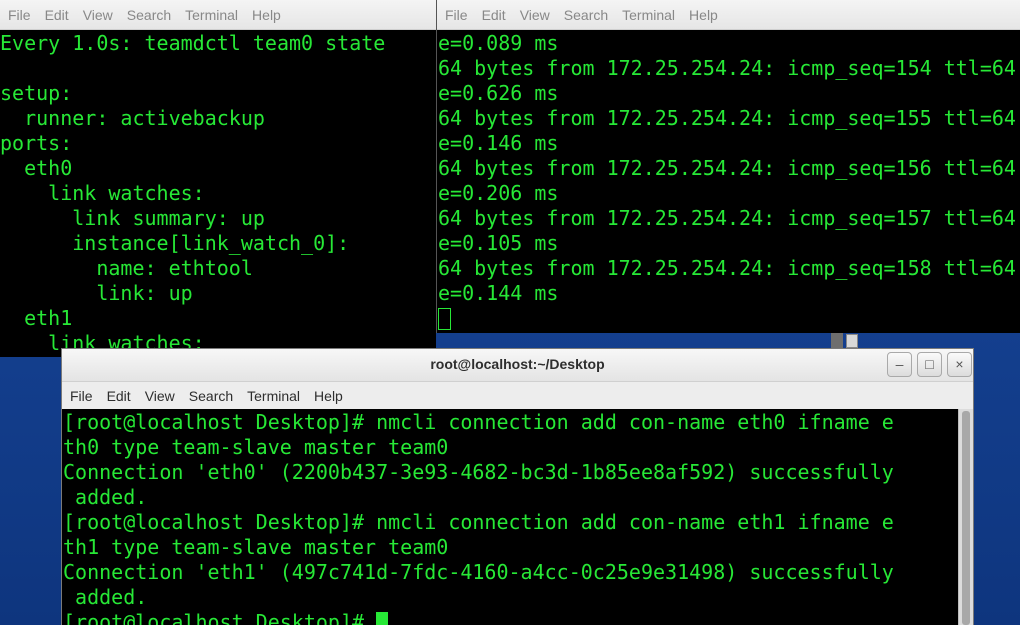 Image resolution: width=1020 pixels, height=625 pixels. Describe the element at coordinates (498, 43) in the screenshot. I see `terminal-line: e=0.089 ms` at that location.